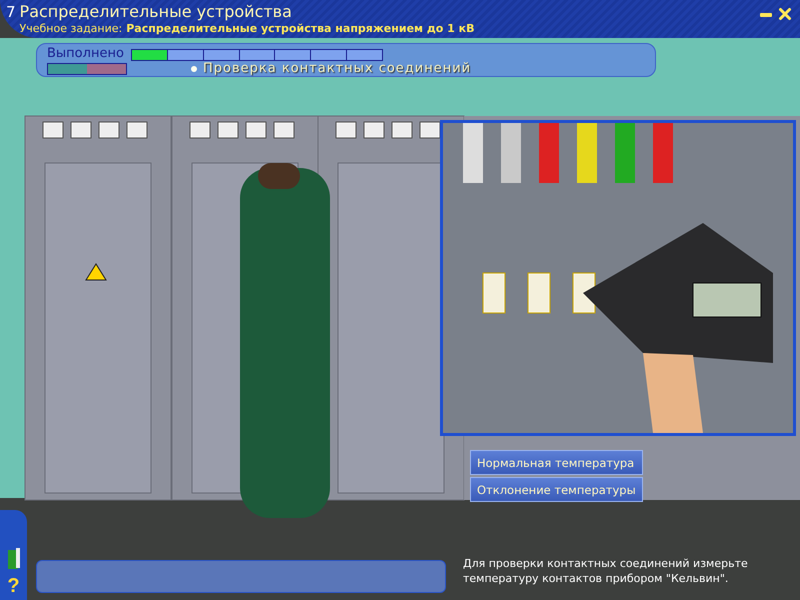 The width and height of the screenshot is (800, 600). I want to click on close-button, so click(785, 14).